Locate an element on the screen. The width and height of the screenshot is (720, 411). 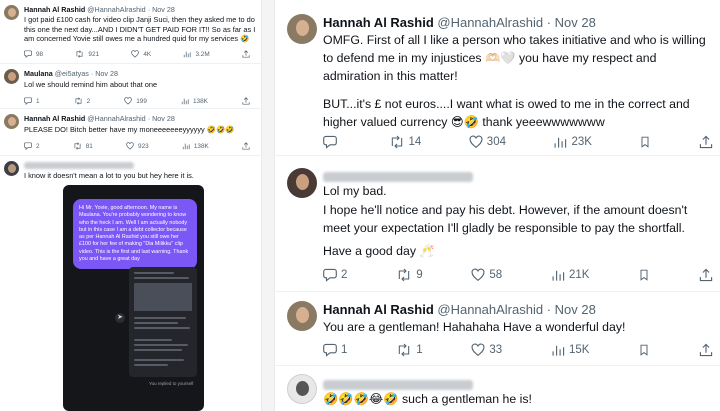
author-name: Maulana is located at coordinates (38, 73).